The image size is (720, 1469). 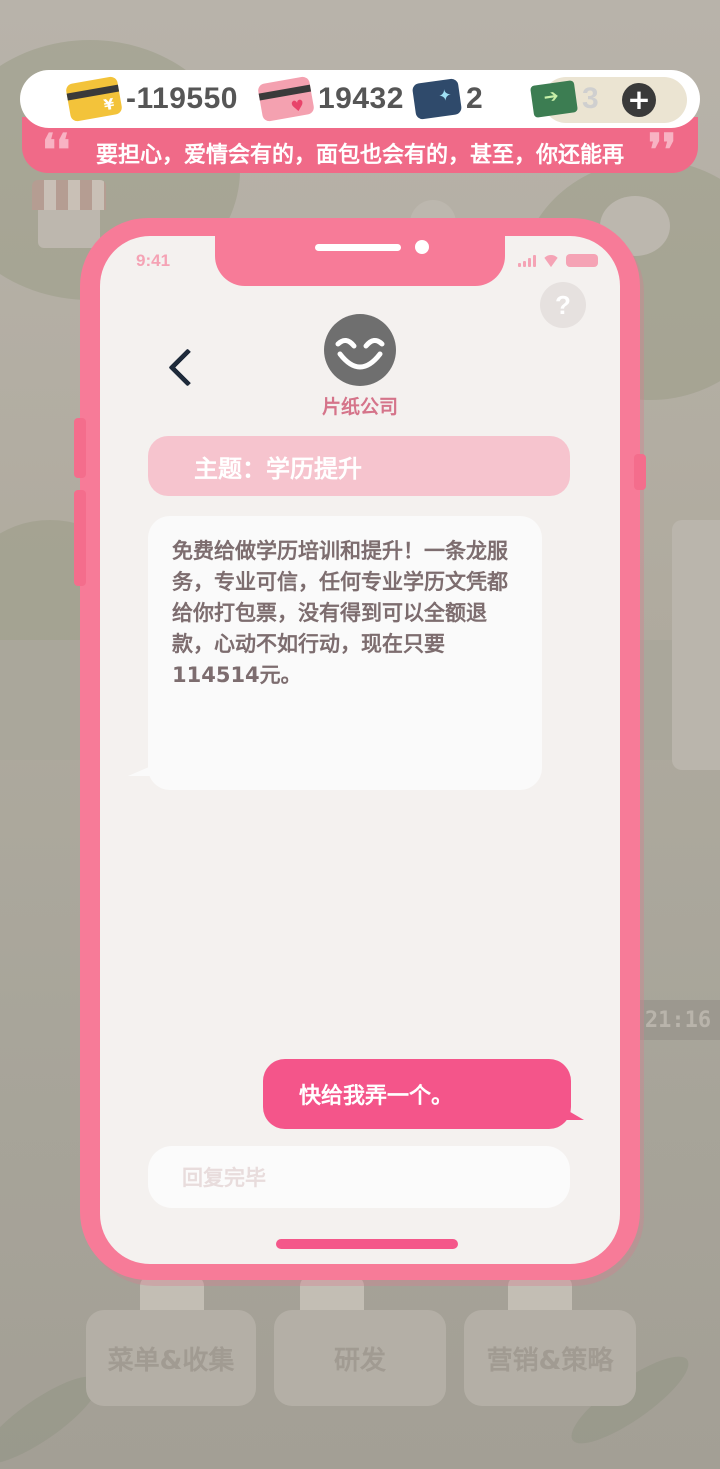 I want to click on speaker-icon, so click(x=358, y=247).